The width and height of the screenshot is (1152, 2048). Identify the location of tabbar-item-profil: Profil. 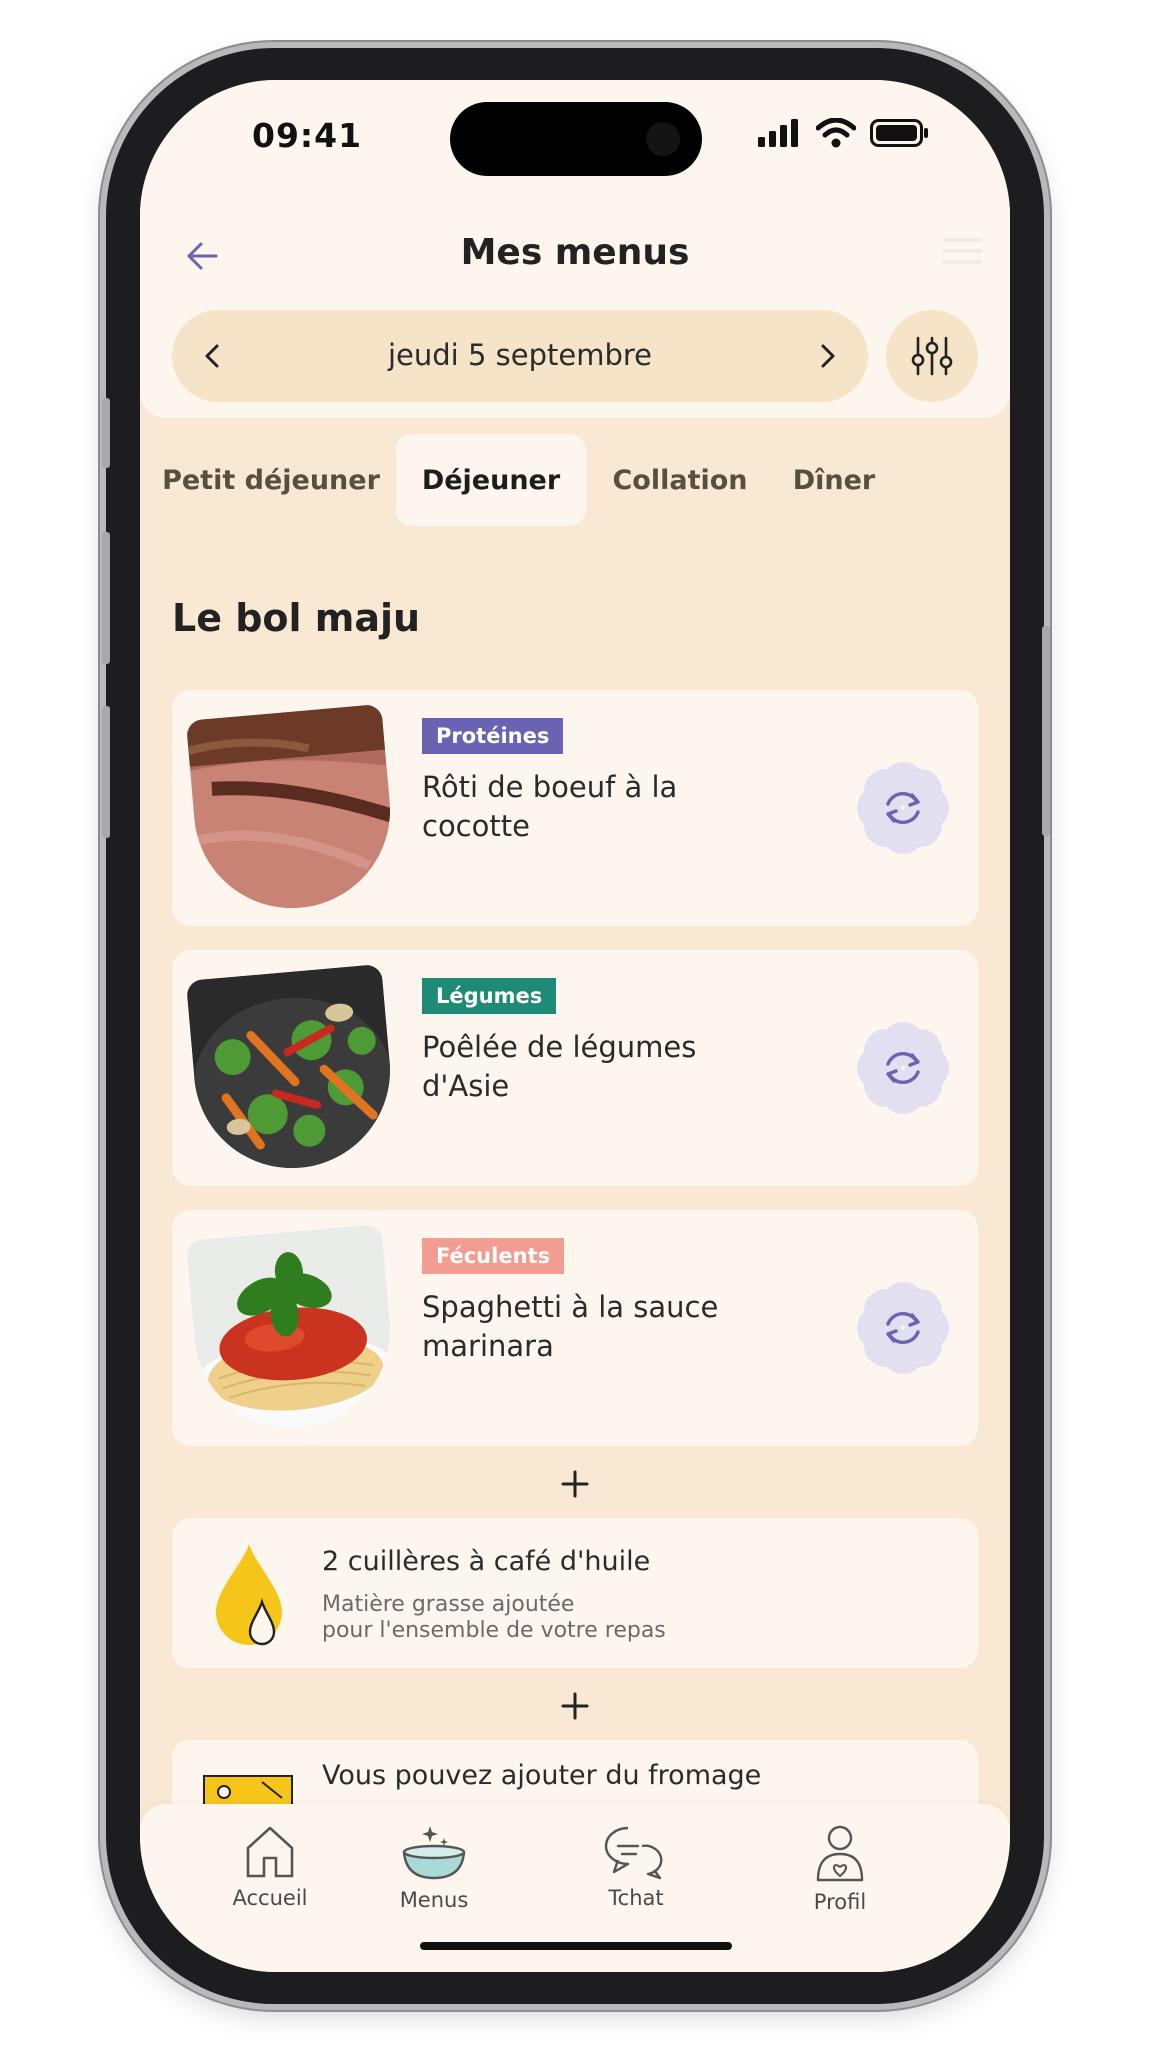
(840, 1874).